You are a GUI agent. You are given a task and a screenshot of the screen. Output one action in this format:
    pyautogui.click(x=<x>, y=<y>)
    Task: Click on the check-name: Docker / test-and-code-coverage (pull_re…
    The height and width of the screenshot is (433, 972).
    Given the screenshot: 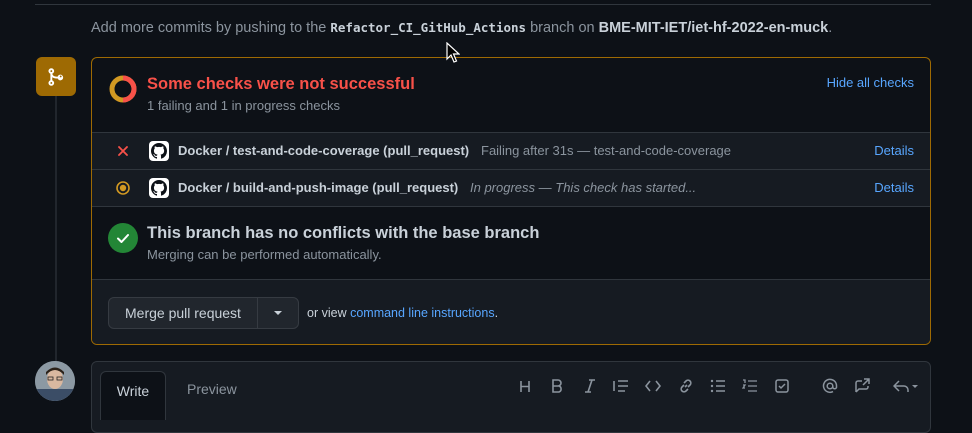 What is the action you would take?
    pyautogui.click(x=324, y=150)
    